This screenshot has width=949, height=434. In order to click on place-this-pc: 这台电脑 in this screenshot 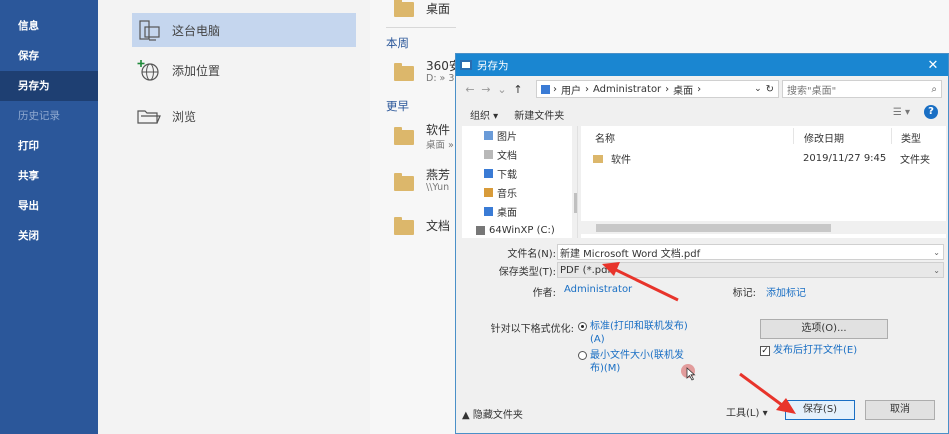, I will do `click(244, 30)`.